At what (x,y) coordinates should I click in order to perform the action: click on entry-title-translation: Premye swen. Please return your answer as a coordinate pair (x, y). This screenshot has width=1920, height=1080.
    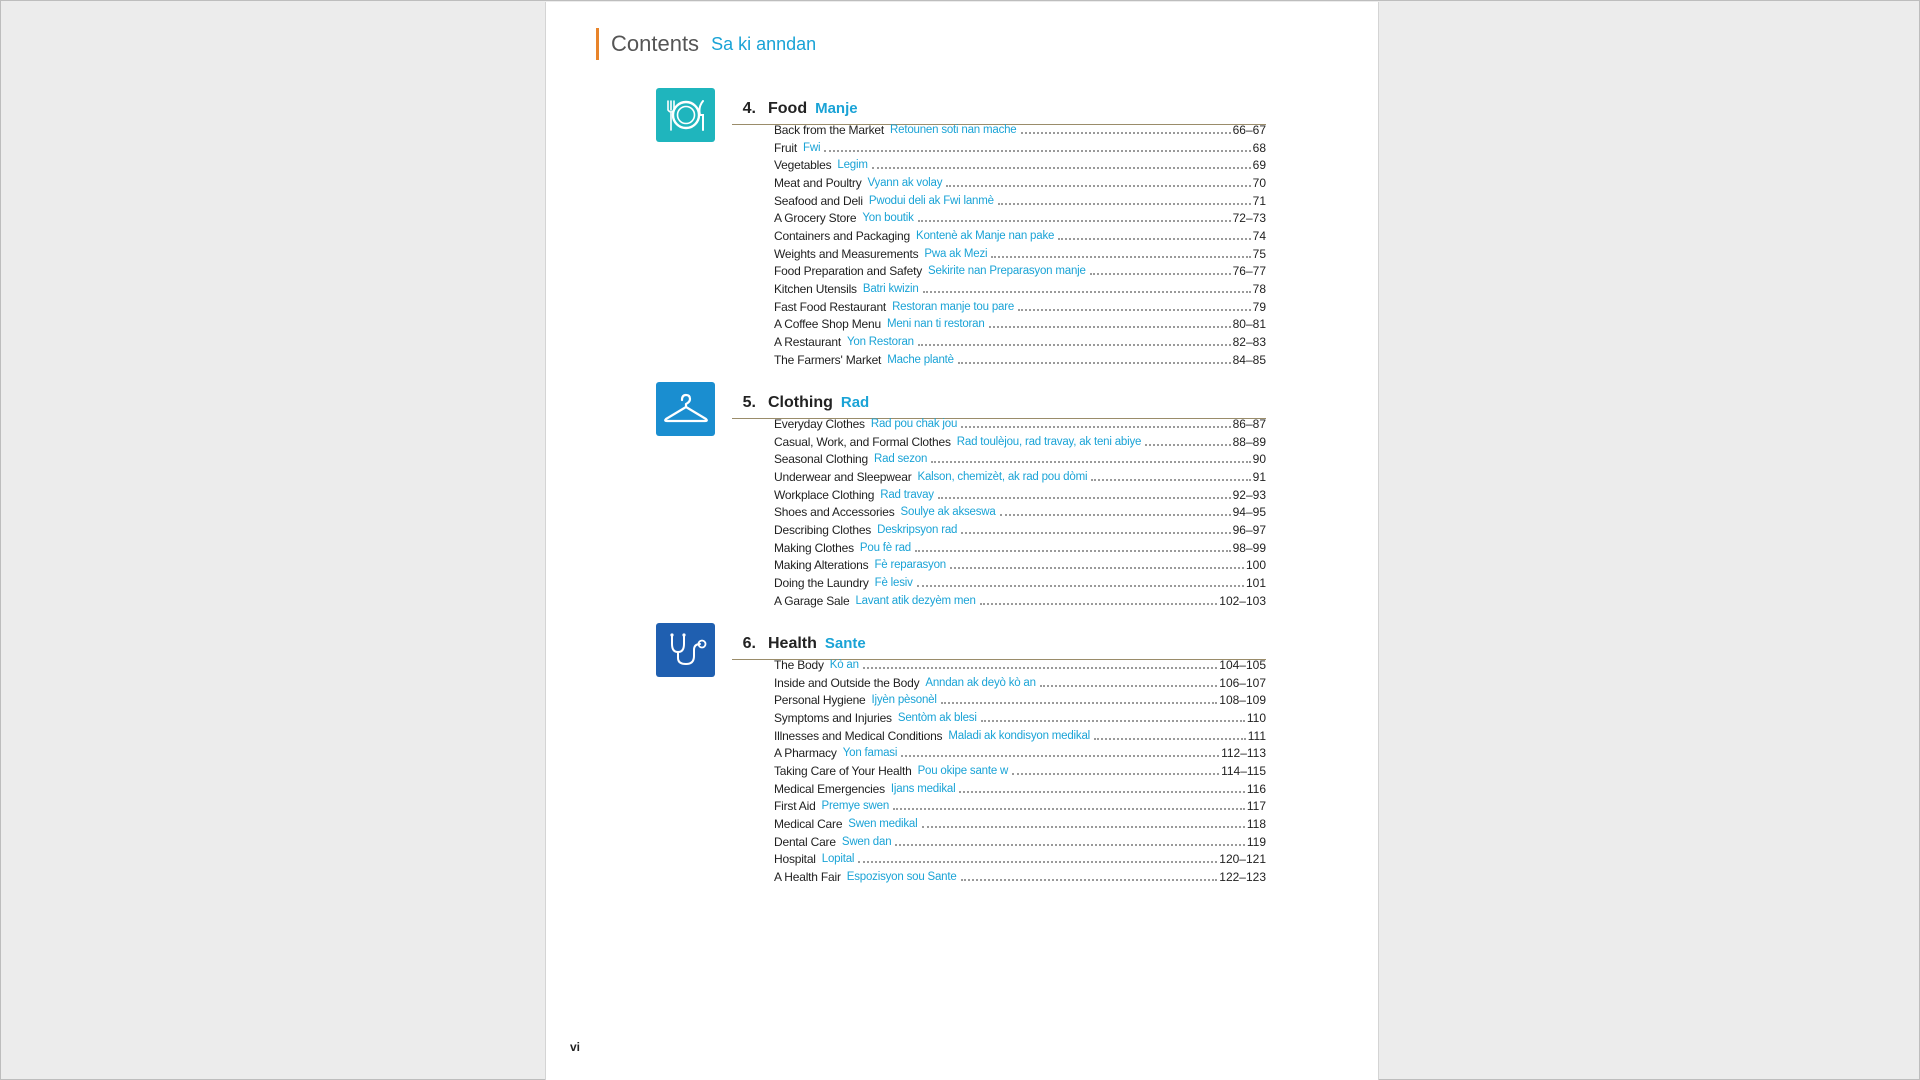
    Looking at the image, I should click on (855, 806).